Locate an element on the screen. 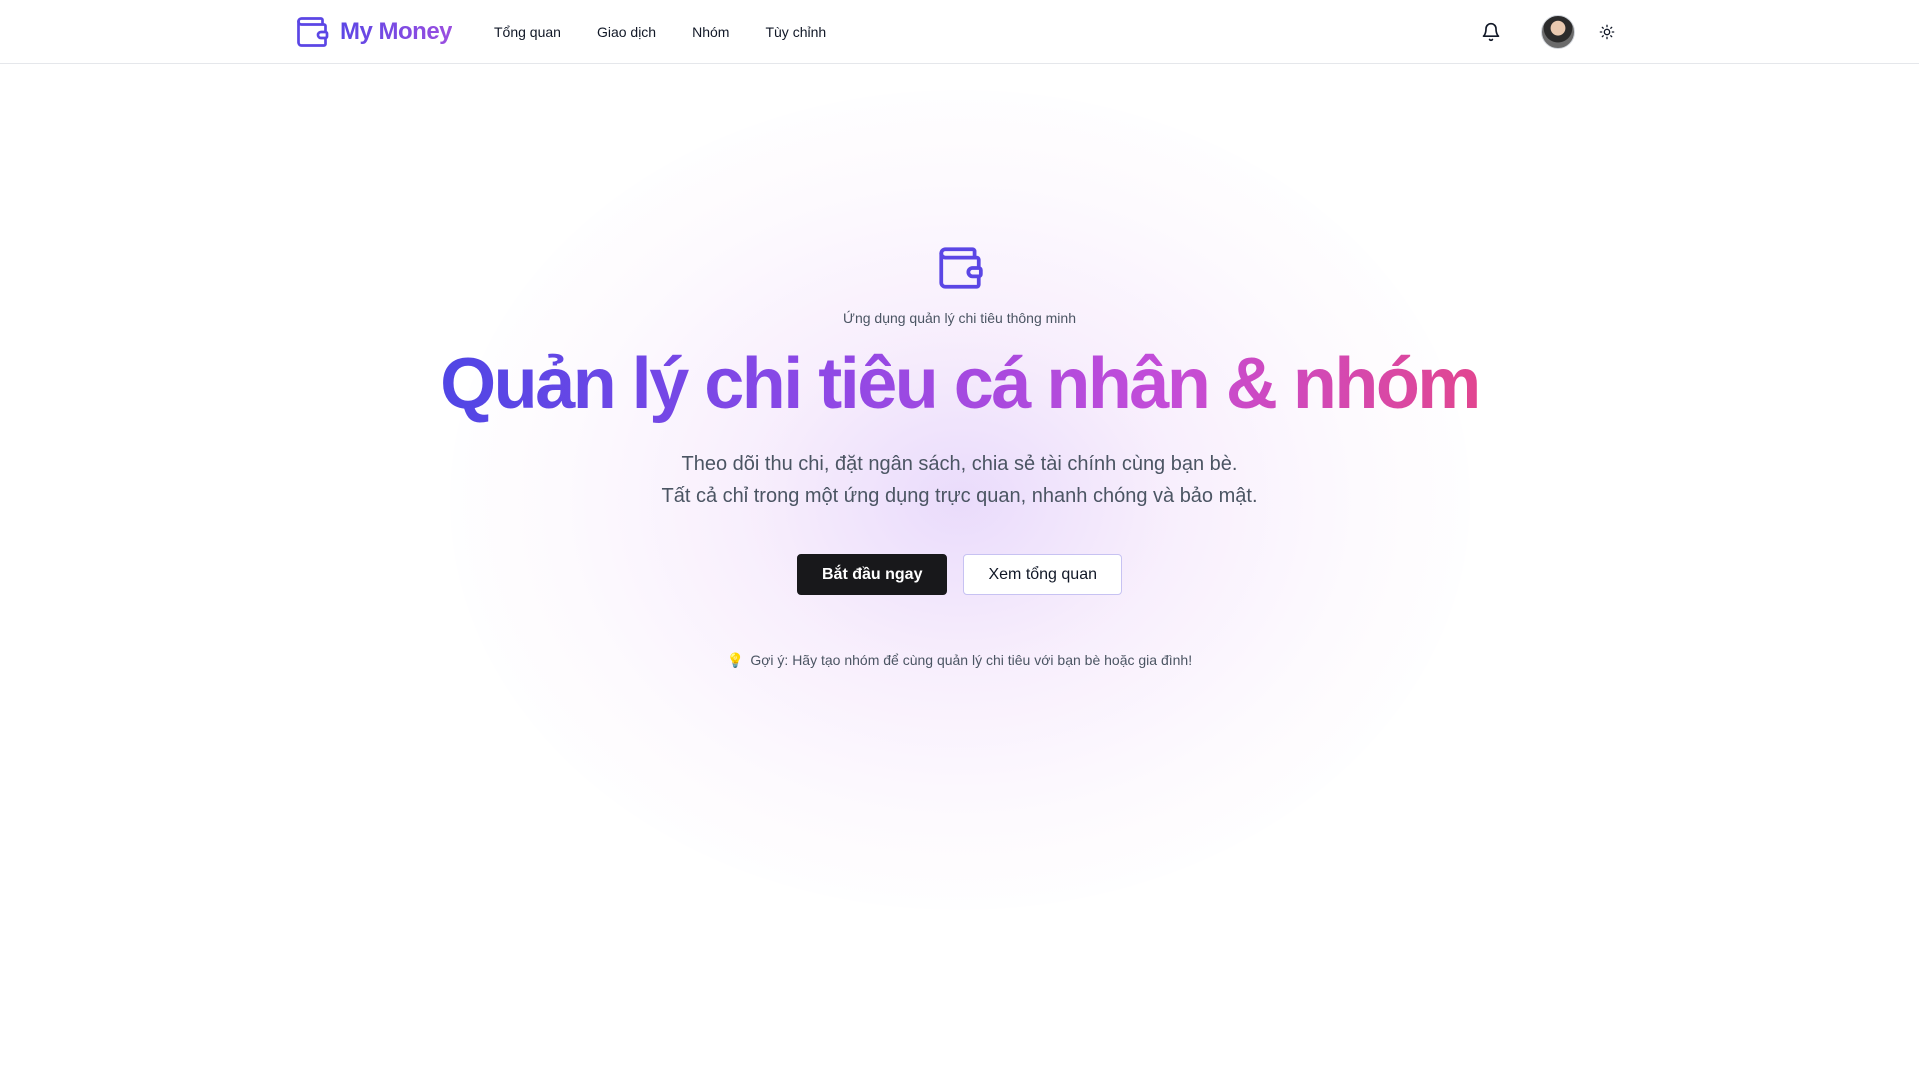  theme-toggle-button is located at coordinates (1607, 32).